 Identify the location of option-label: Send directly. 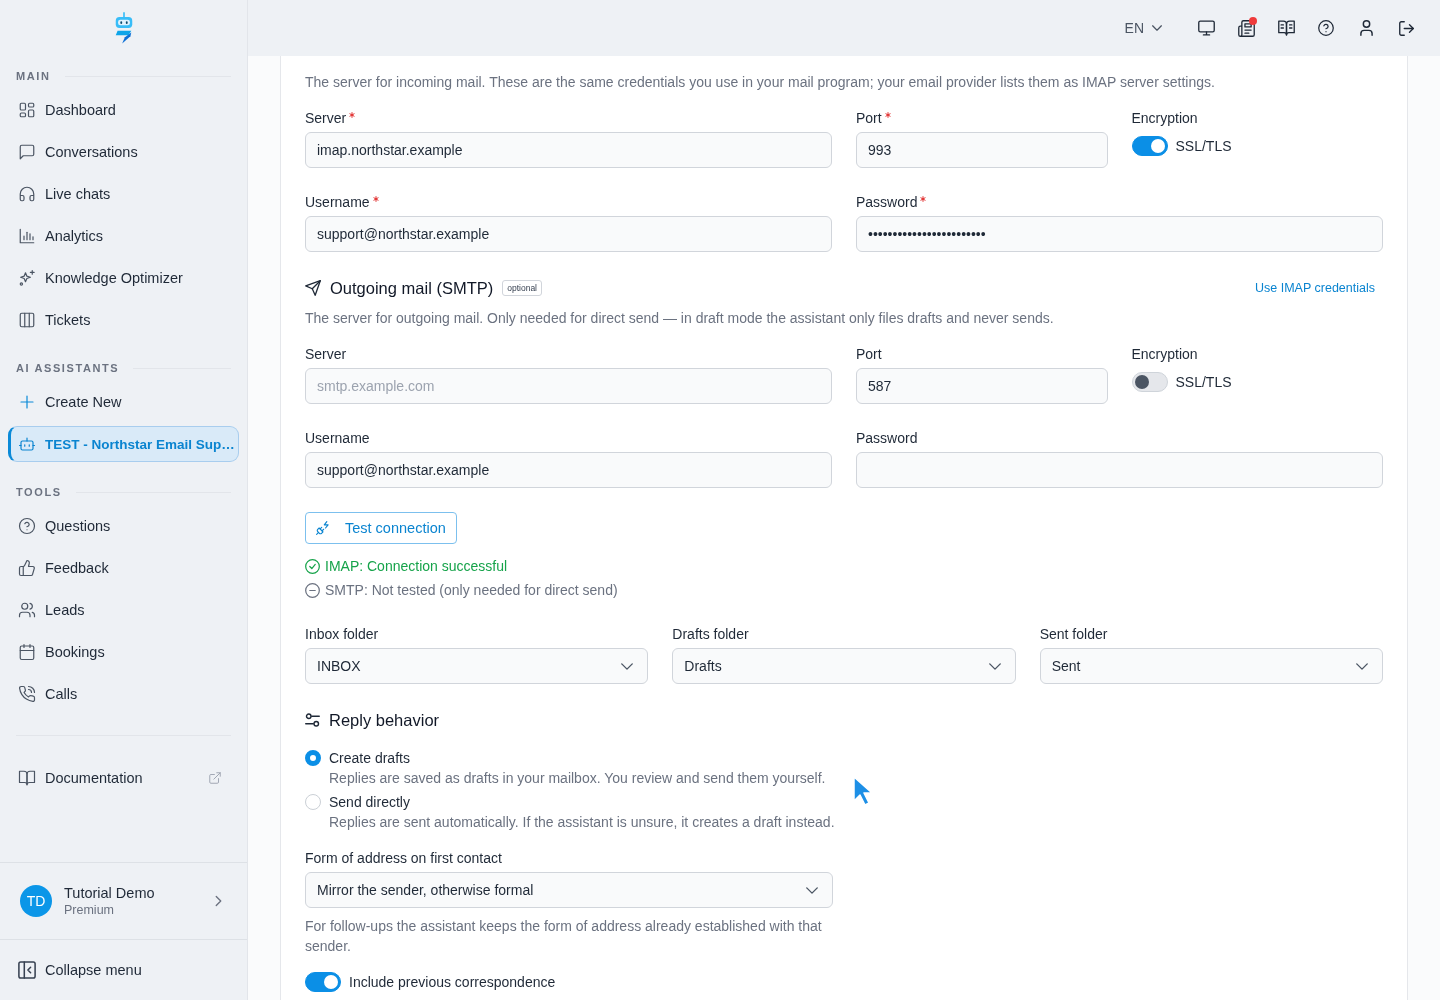
(369, 802).